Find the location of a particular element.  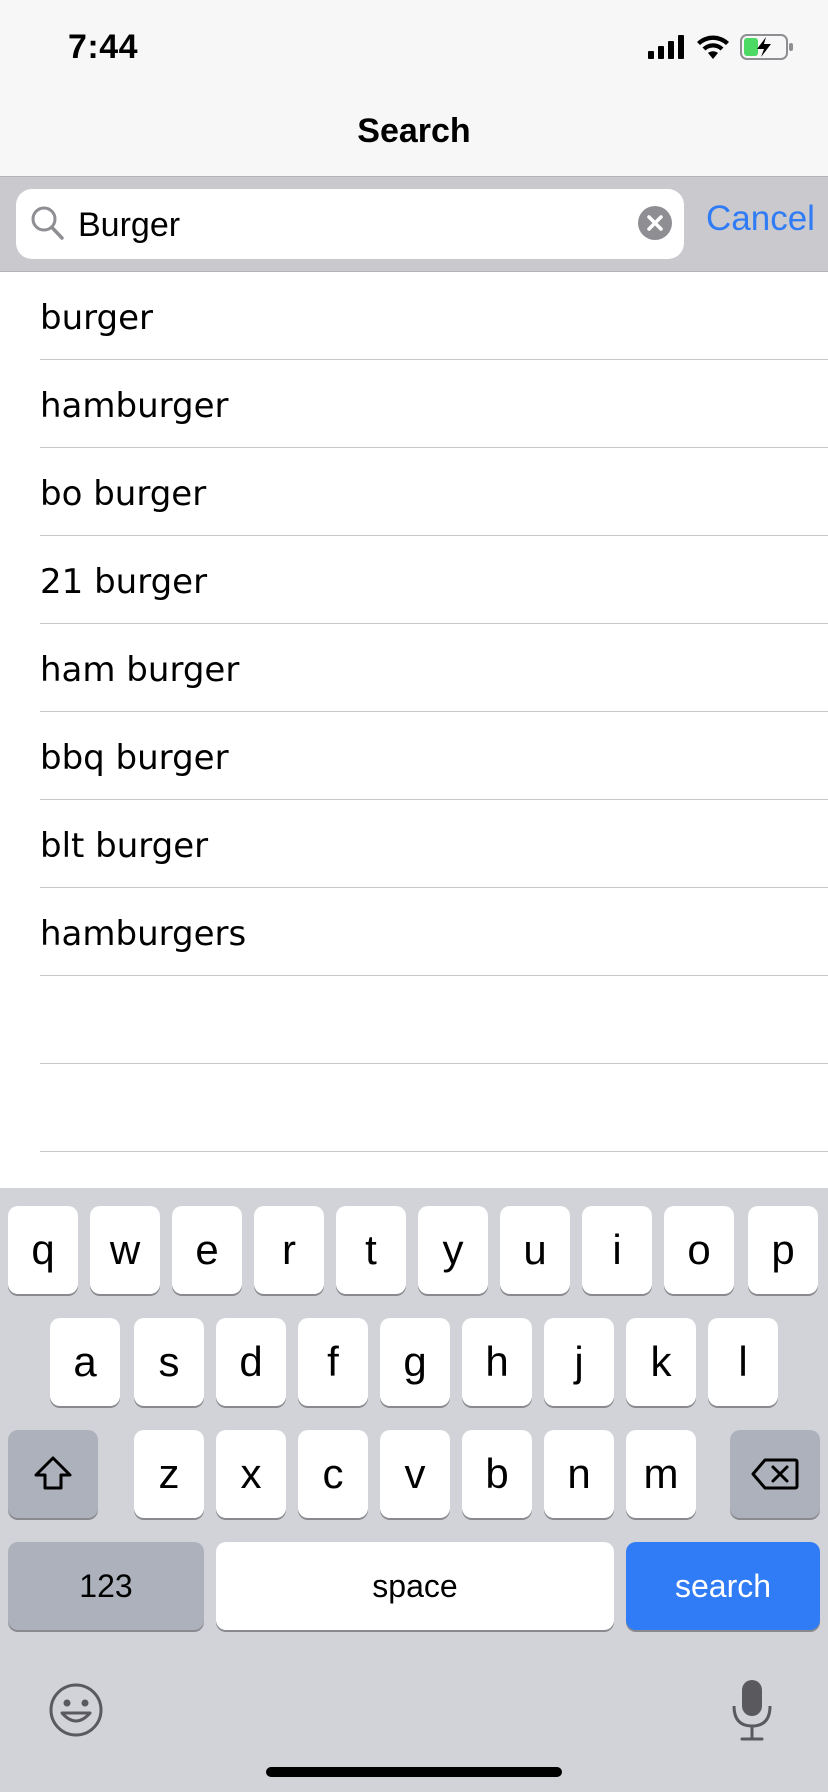

suggestion-label: blt burger is located at coordinates (124, 846).